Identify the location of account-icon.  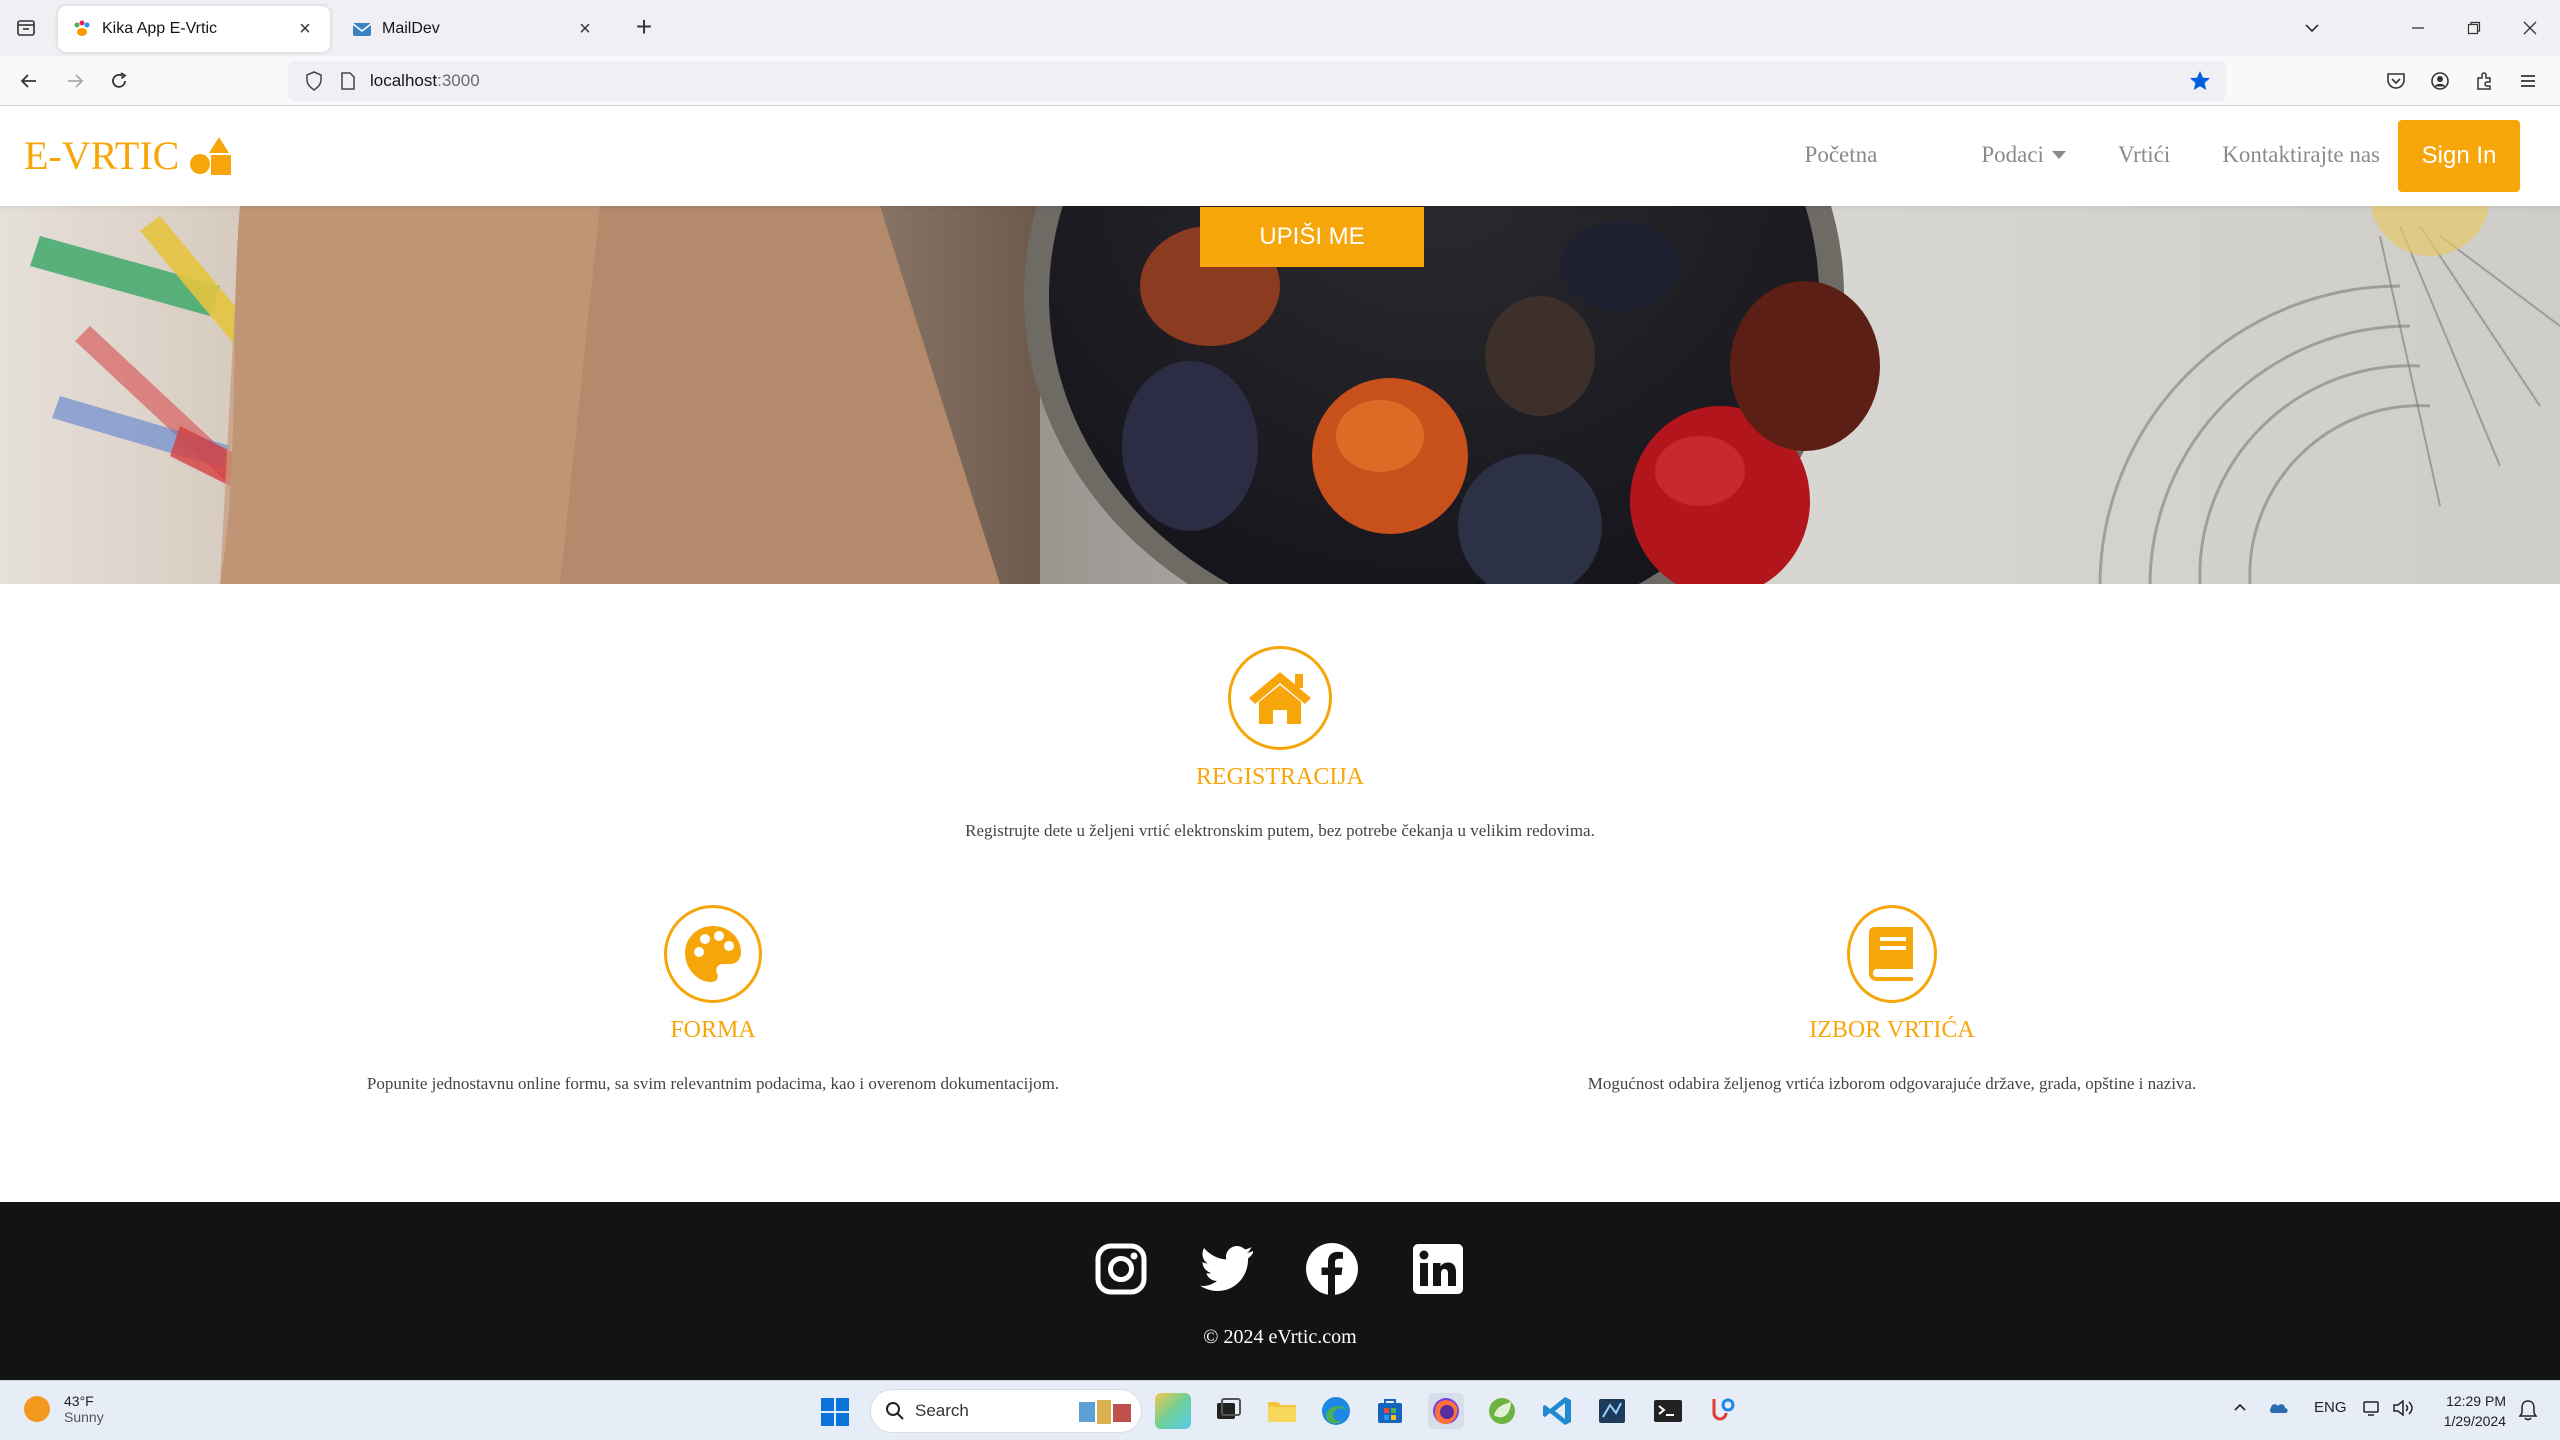
(2440, 81).